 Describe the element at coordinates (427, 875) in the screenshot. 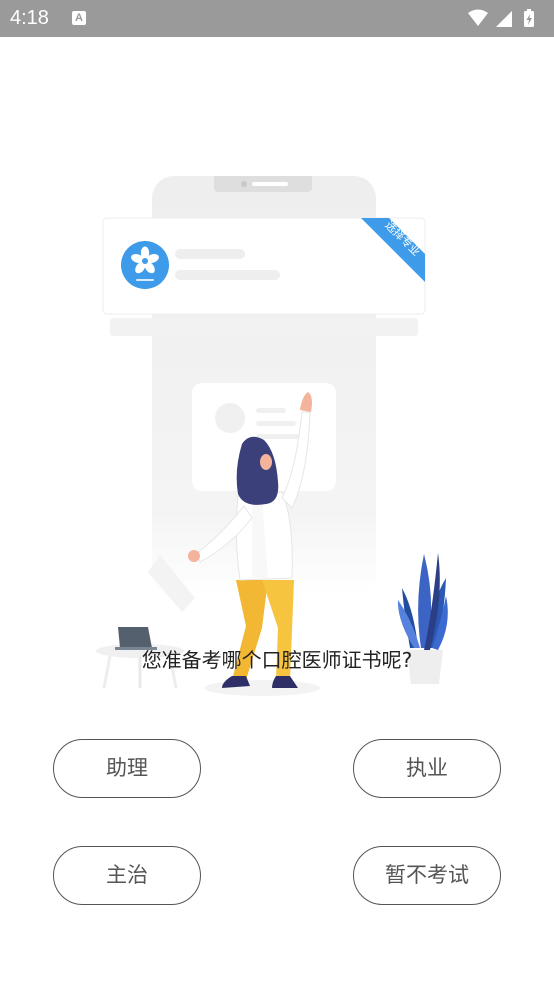

I see `option-button-skip-exam: 暂不考试` at that location.